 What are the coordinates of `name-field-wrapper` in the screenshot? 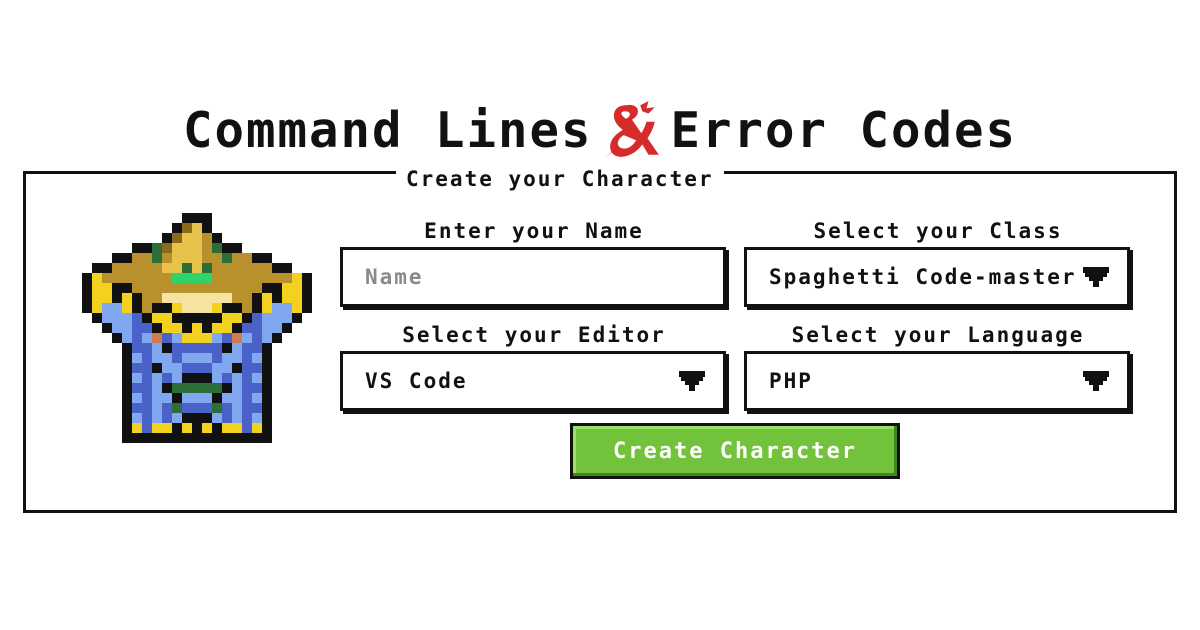 It's located at (533, 277).